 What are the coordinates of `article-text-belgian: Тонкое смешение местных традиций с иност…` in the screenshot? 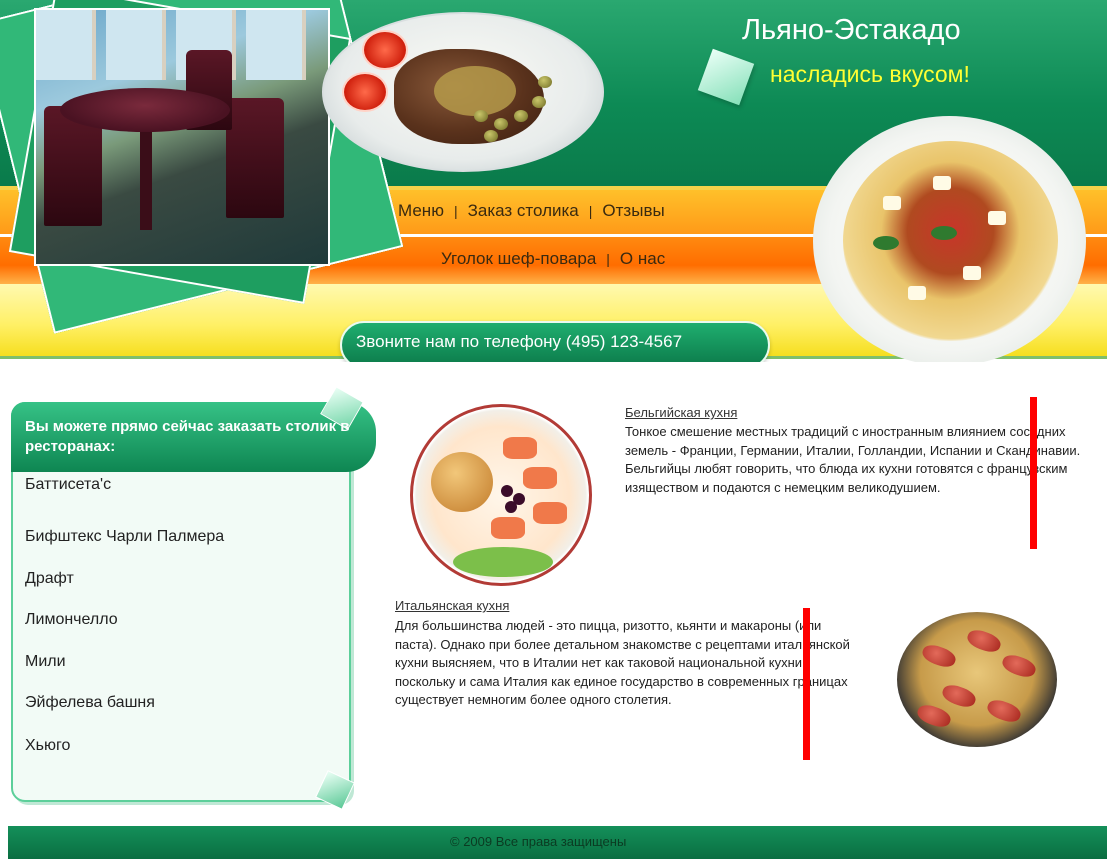 It's located at (853, 459).